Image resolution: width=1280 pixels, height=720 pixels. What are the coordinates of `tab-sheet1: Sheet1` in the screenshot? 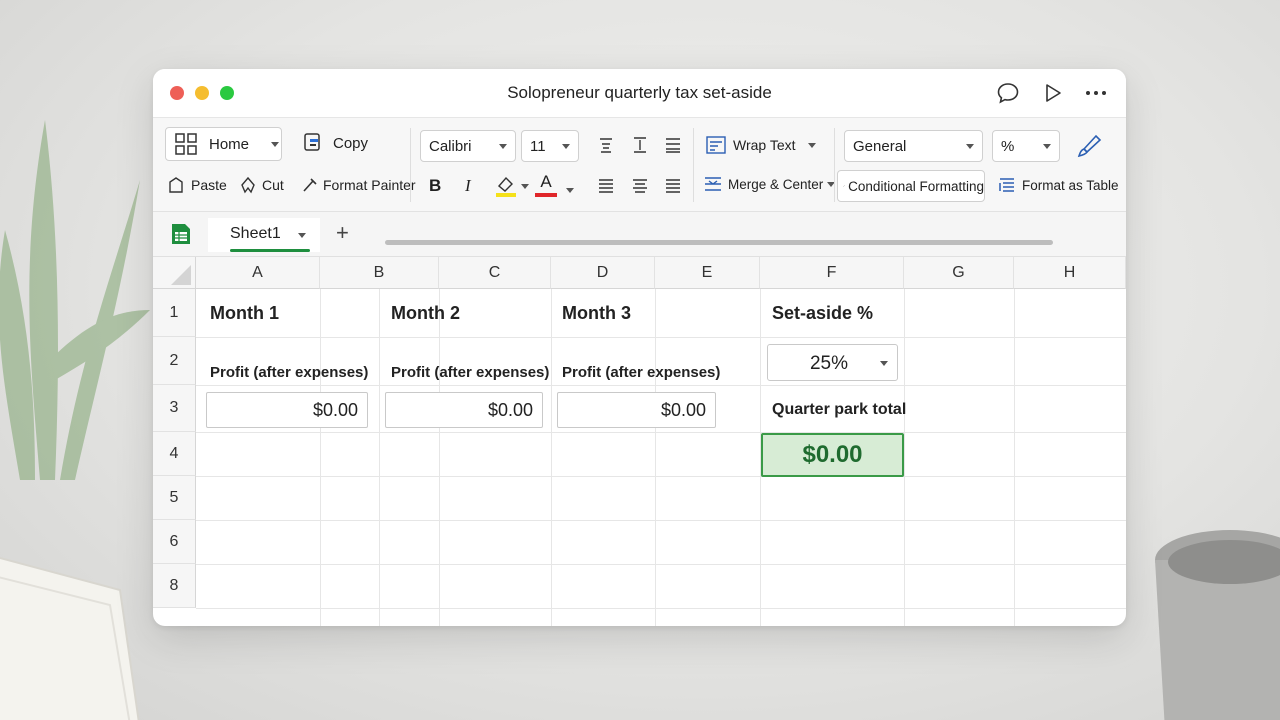 It's located at (264, 235).